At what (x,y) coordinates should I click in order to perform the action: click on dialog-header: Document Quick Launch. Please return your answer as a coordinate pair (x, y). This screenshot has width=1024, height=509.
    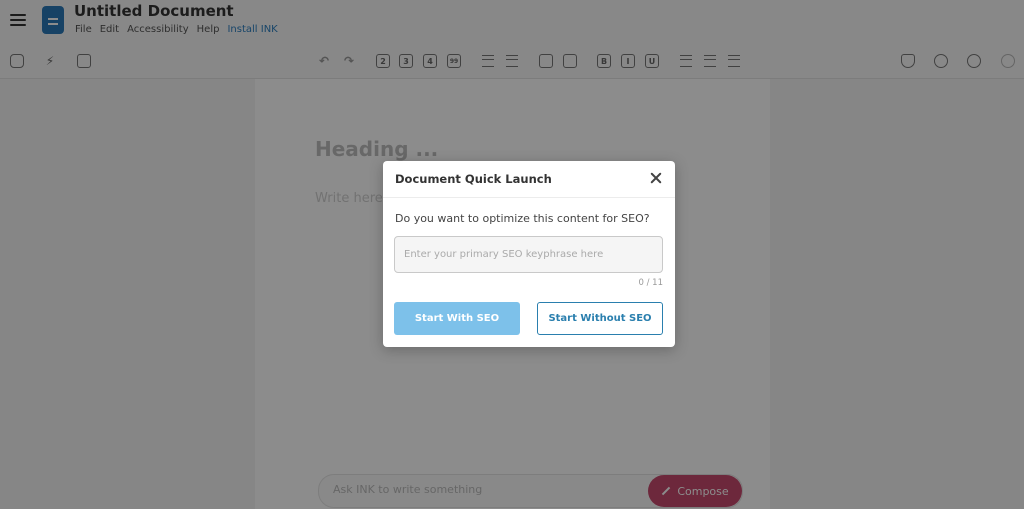
    Looking at the image, I should click on (529, 179).